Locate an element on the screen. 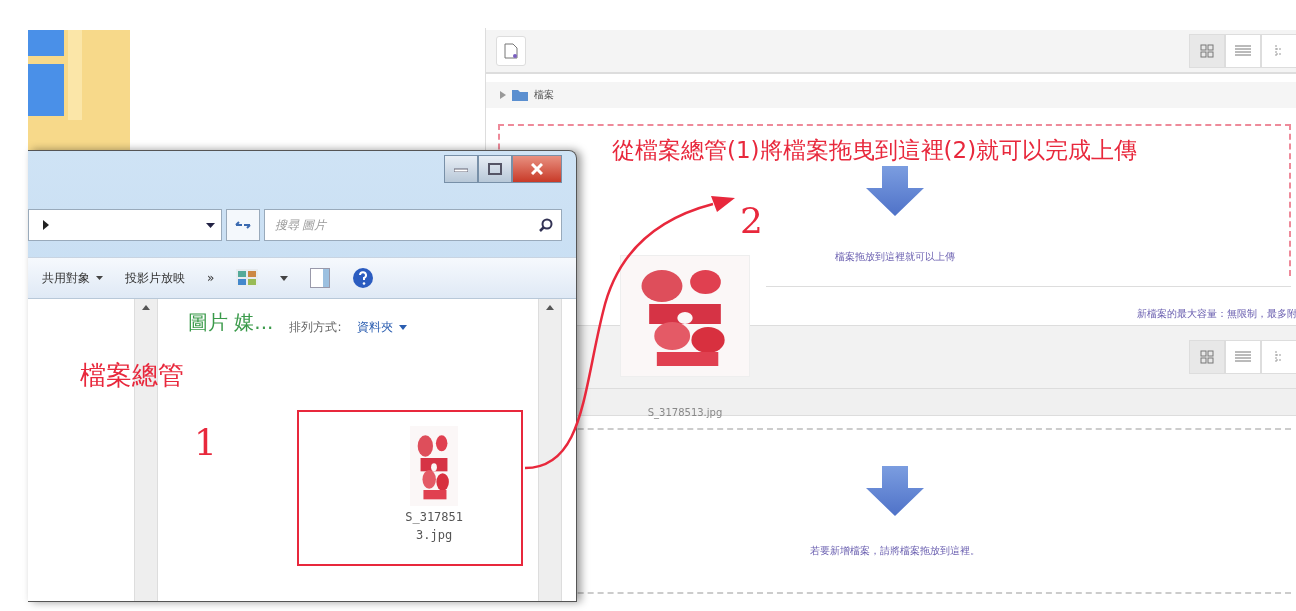 The height and width of the screenshot is (611, 1296). folder-path: 檔案 is located at coordinates (544, 95).